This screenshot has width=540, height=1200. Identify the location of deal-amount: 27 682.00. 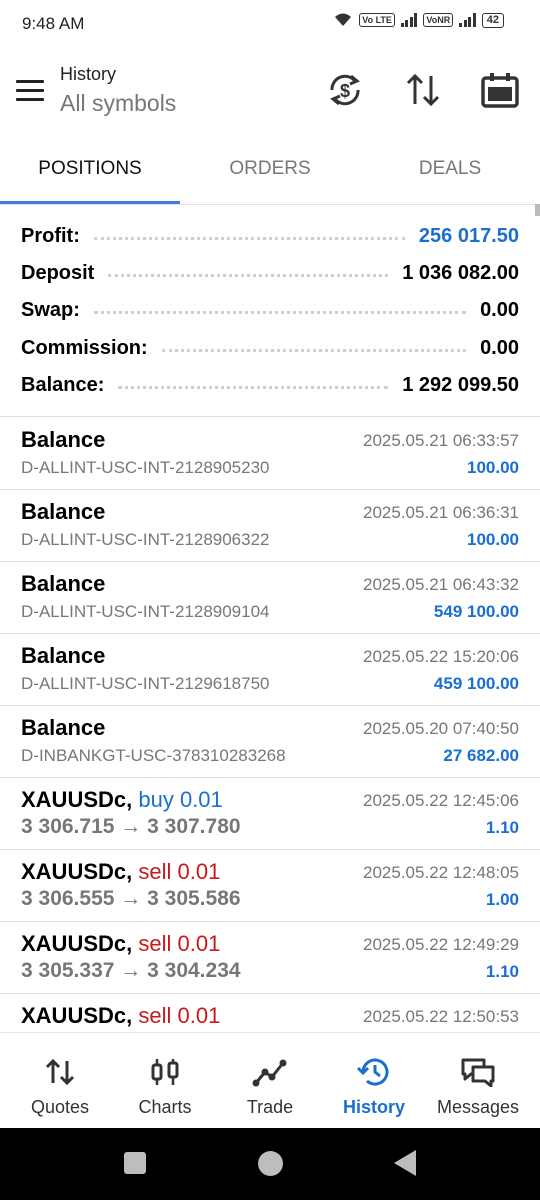
(481, 755).